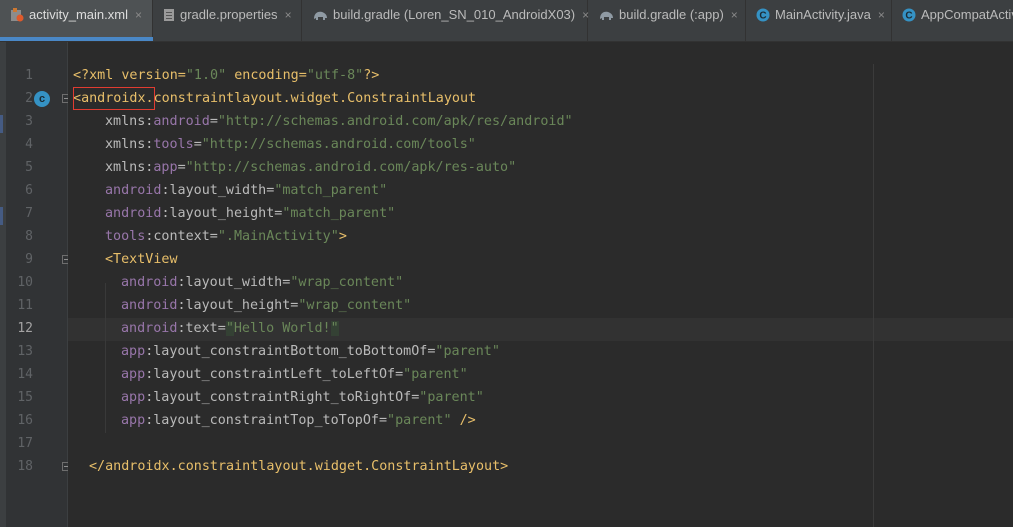 This screenshot has height=527, width=1013. What do you see at coordinates (671, 14) in the screenshot?
I see `tab-label: build.gradle (:app)` at bounding box center [671, 14].